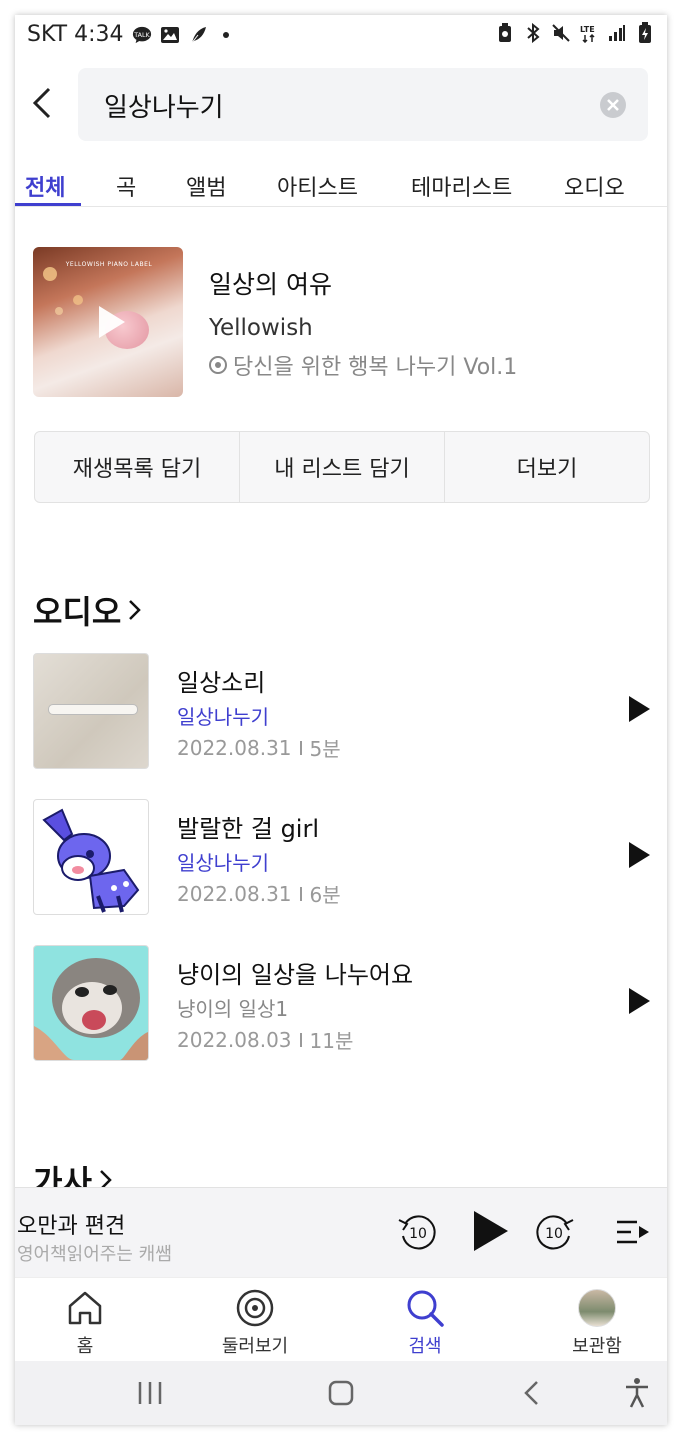  What do you see at coordinates (255, 1346) in the screenshot?
I see `nav-label: 둘러보기` at bounding box center [255, 1346].